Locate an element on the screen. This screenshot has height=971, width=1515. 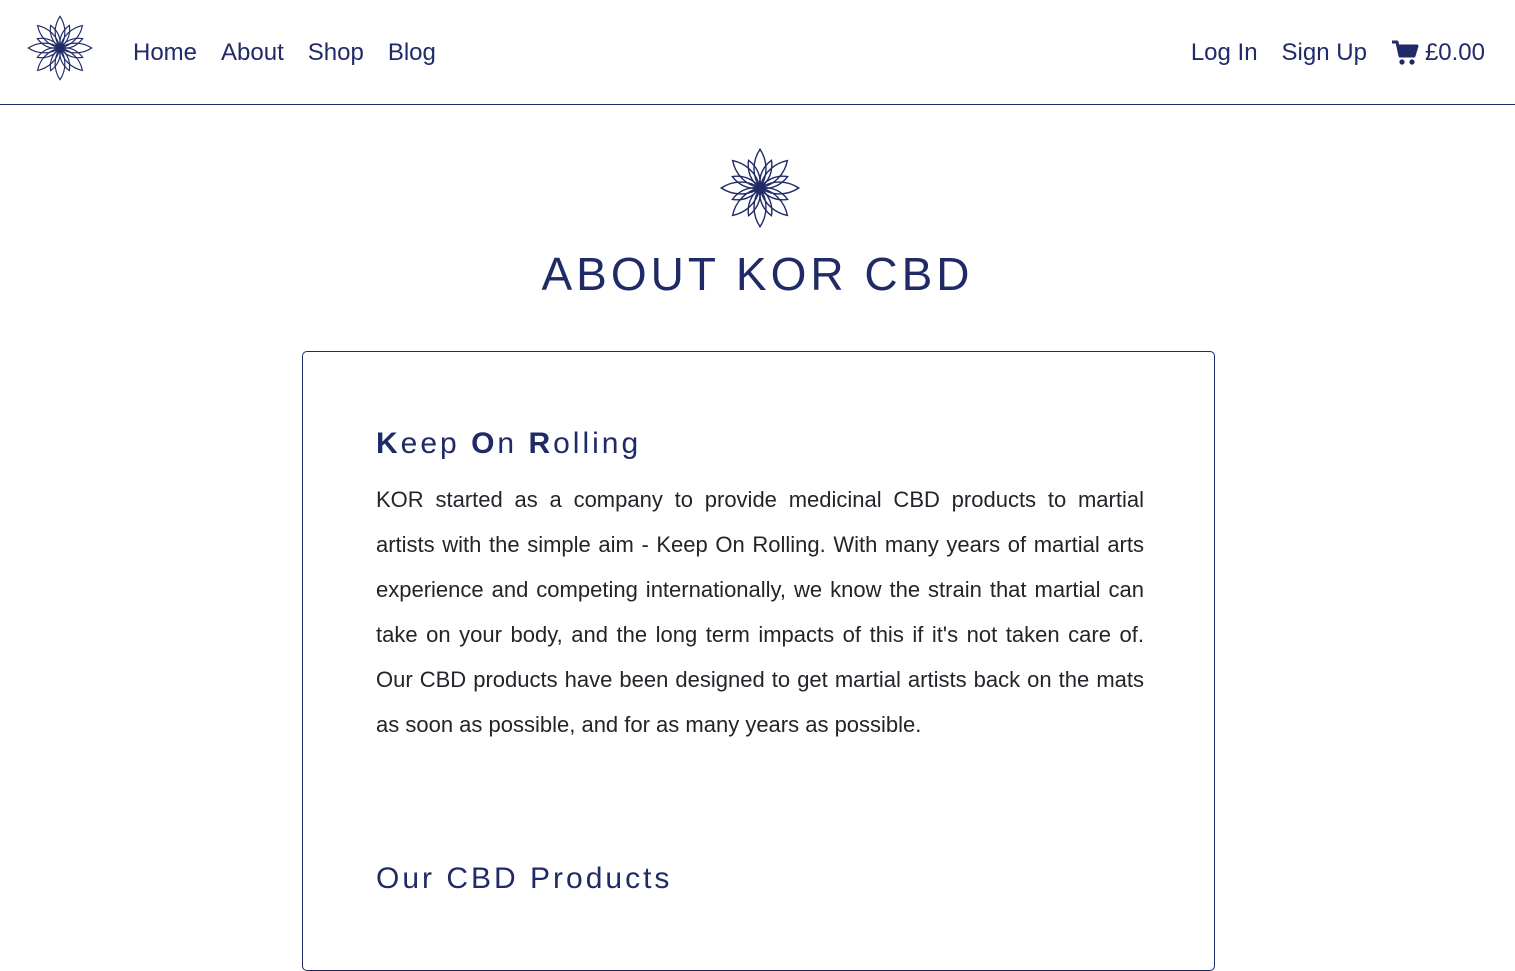
cart-link: £0.00 is located at coordinates (1438, 53).